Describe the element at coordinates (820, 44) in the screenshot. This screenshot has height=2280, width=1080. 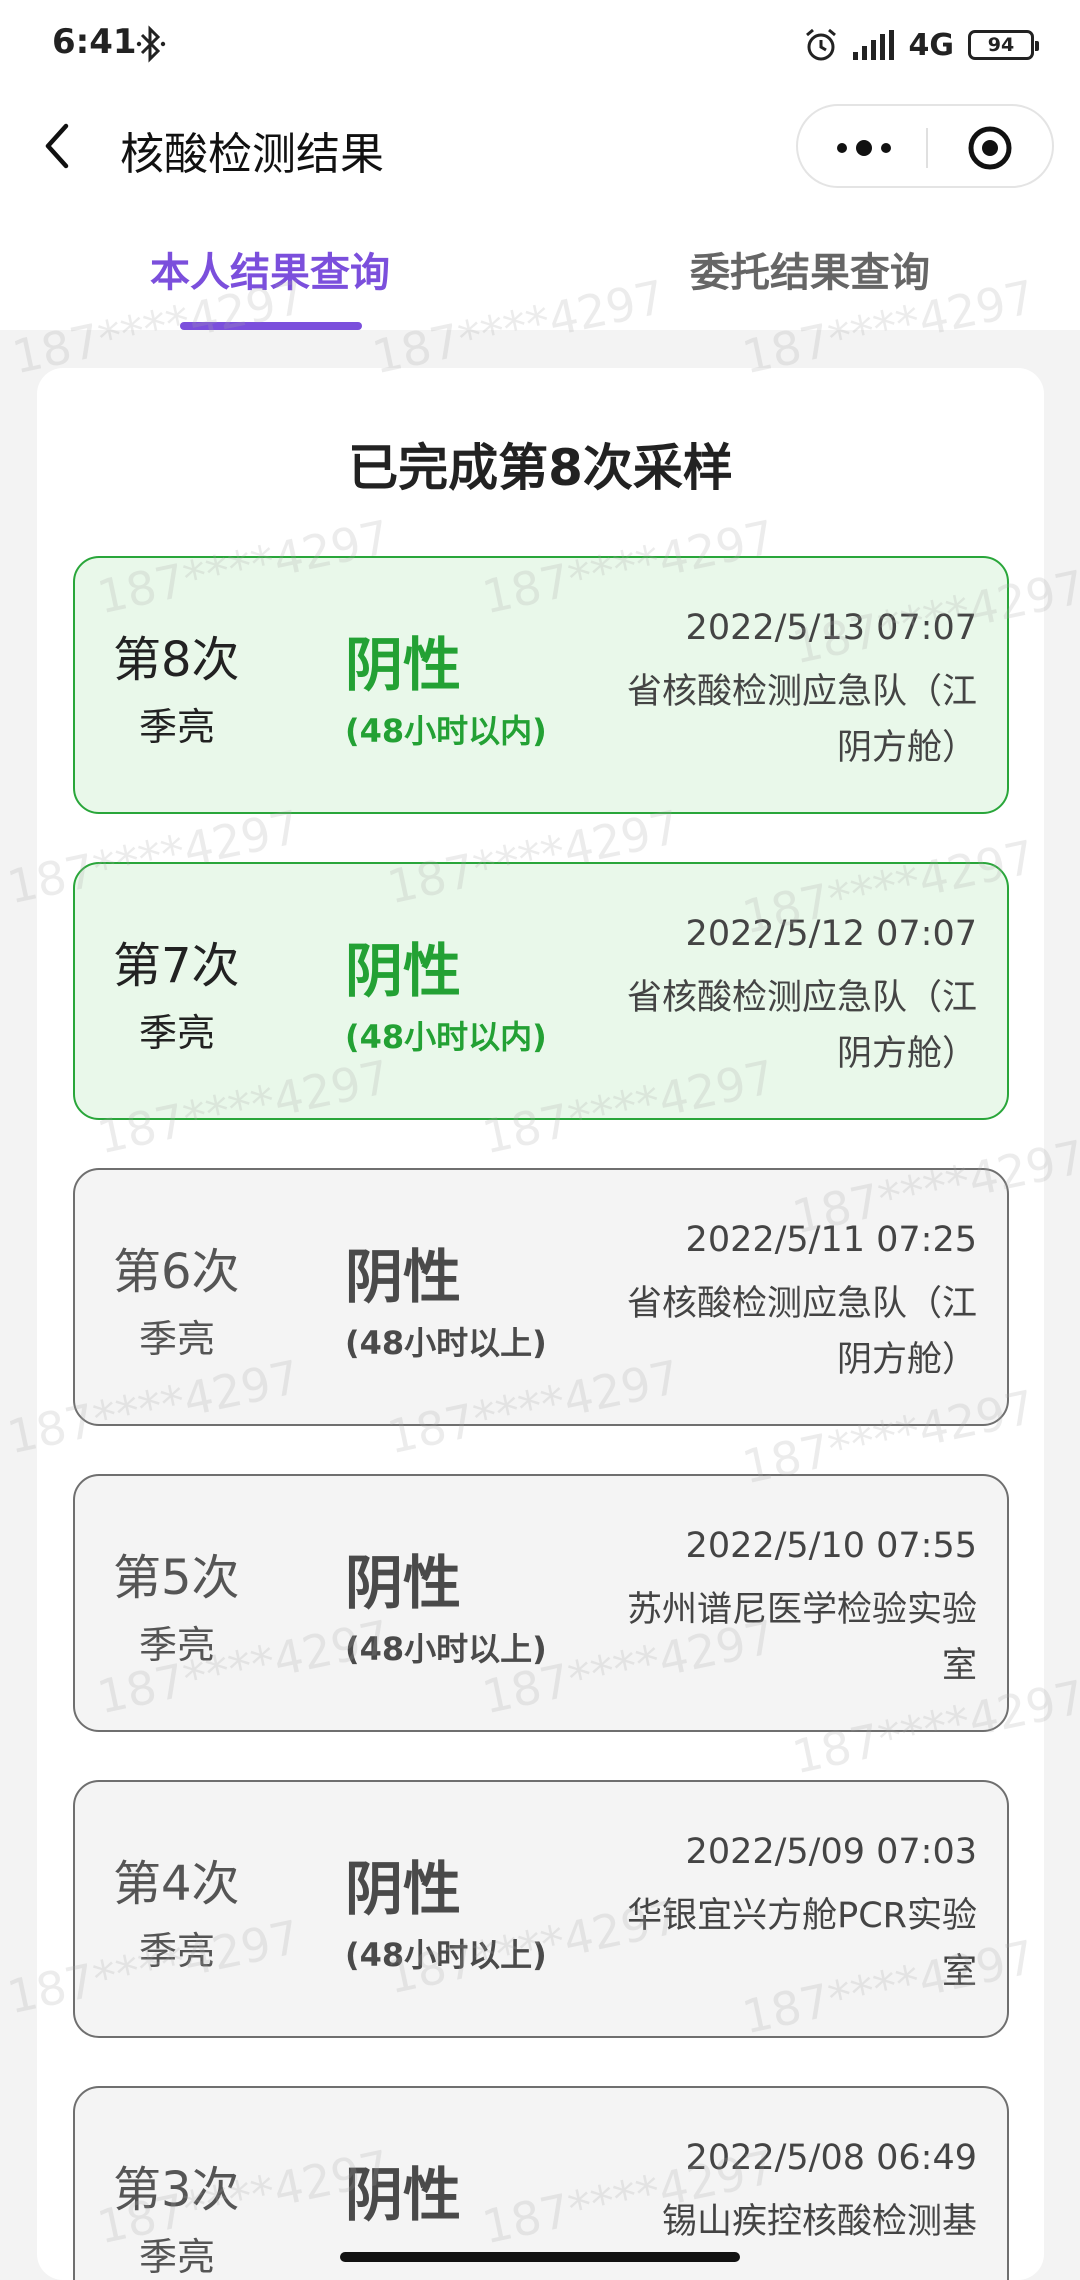
I see `alarm-icon` at that location.